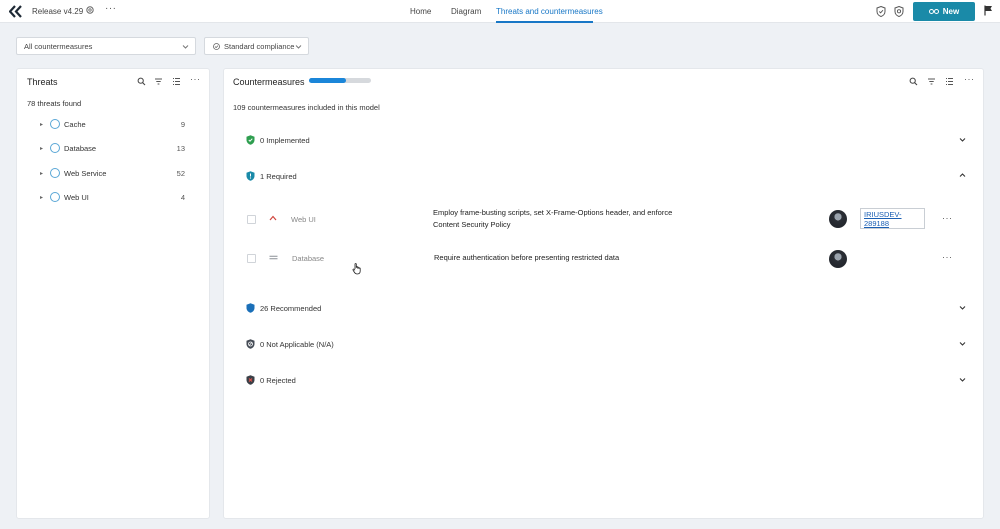 The image size is (1000, 529). I want to click on tree-item-label: Web Service, so click(85, 173).